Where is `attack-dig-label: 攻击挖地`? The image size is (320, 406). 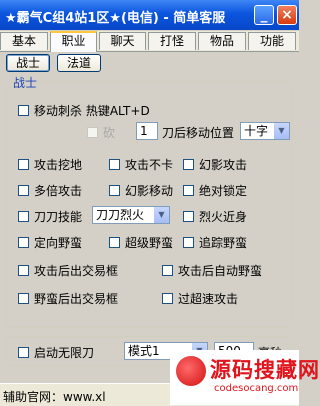
attack-dig-label: 攻击挖地 is located at coordinates (58, 165).